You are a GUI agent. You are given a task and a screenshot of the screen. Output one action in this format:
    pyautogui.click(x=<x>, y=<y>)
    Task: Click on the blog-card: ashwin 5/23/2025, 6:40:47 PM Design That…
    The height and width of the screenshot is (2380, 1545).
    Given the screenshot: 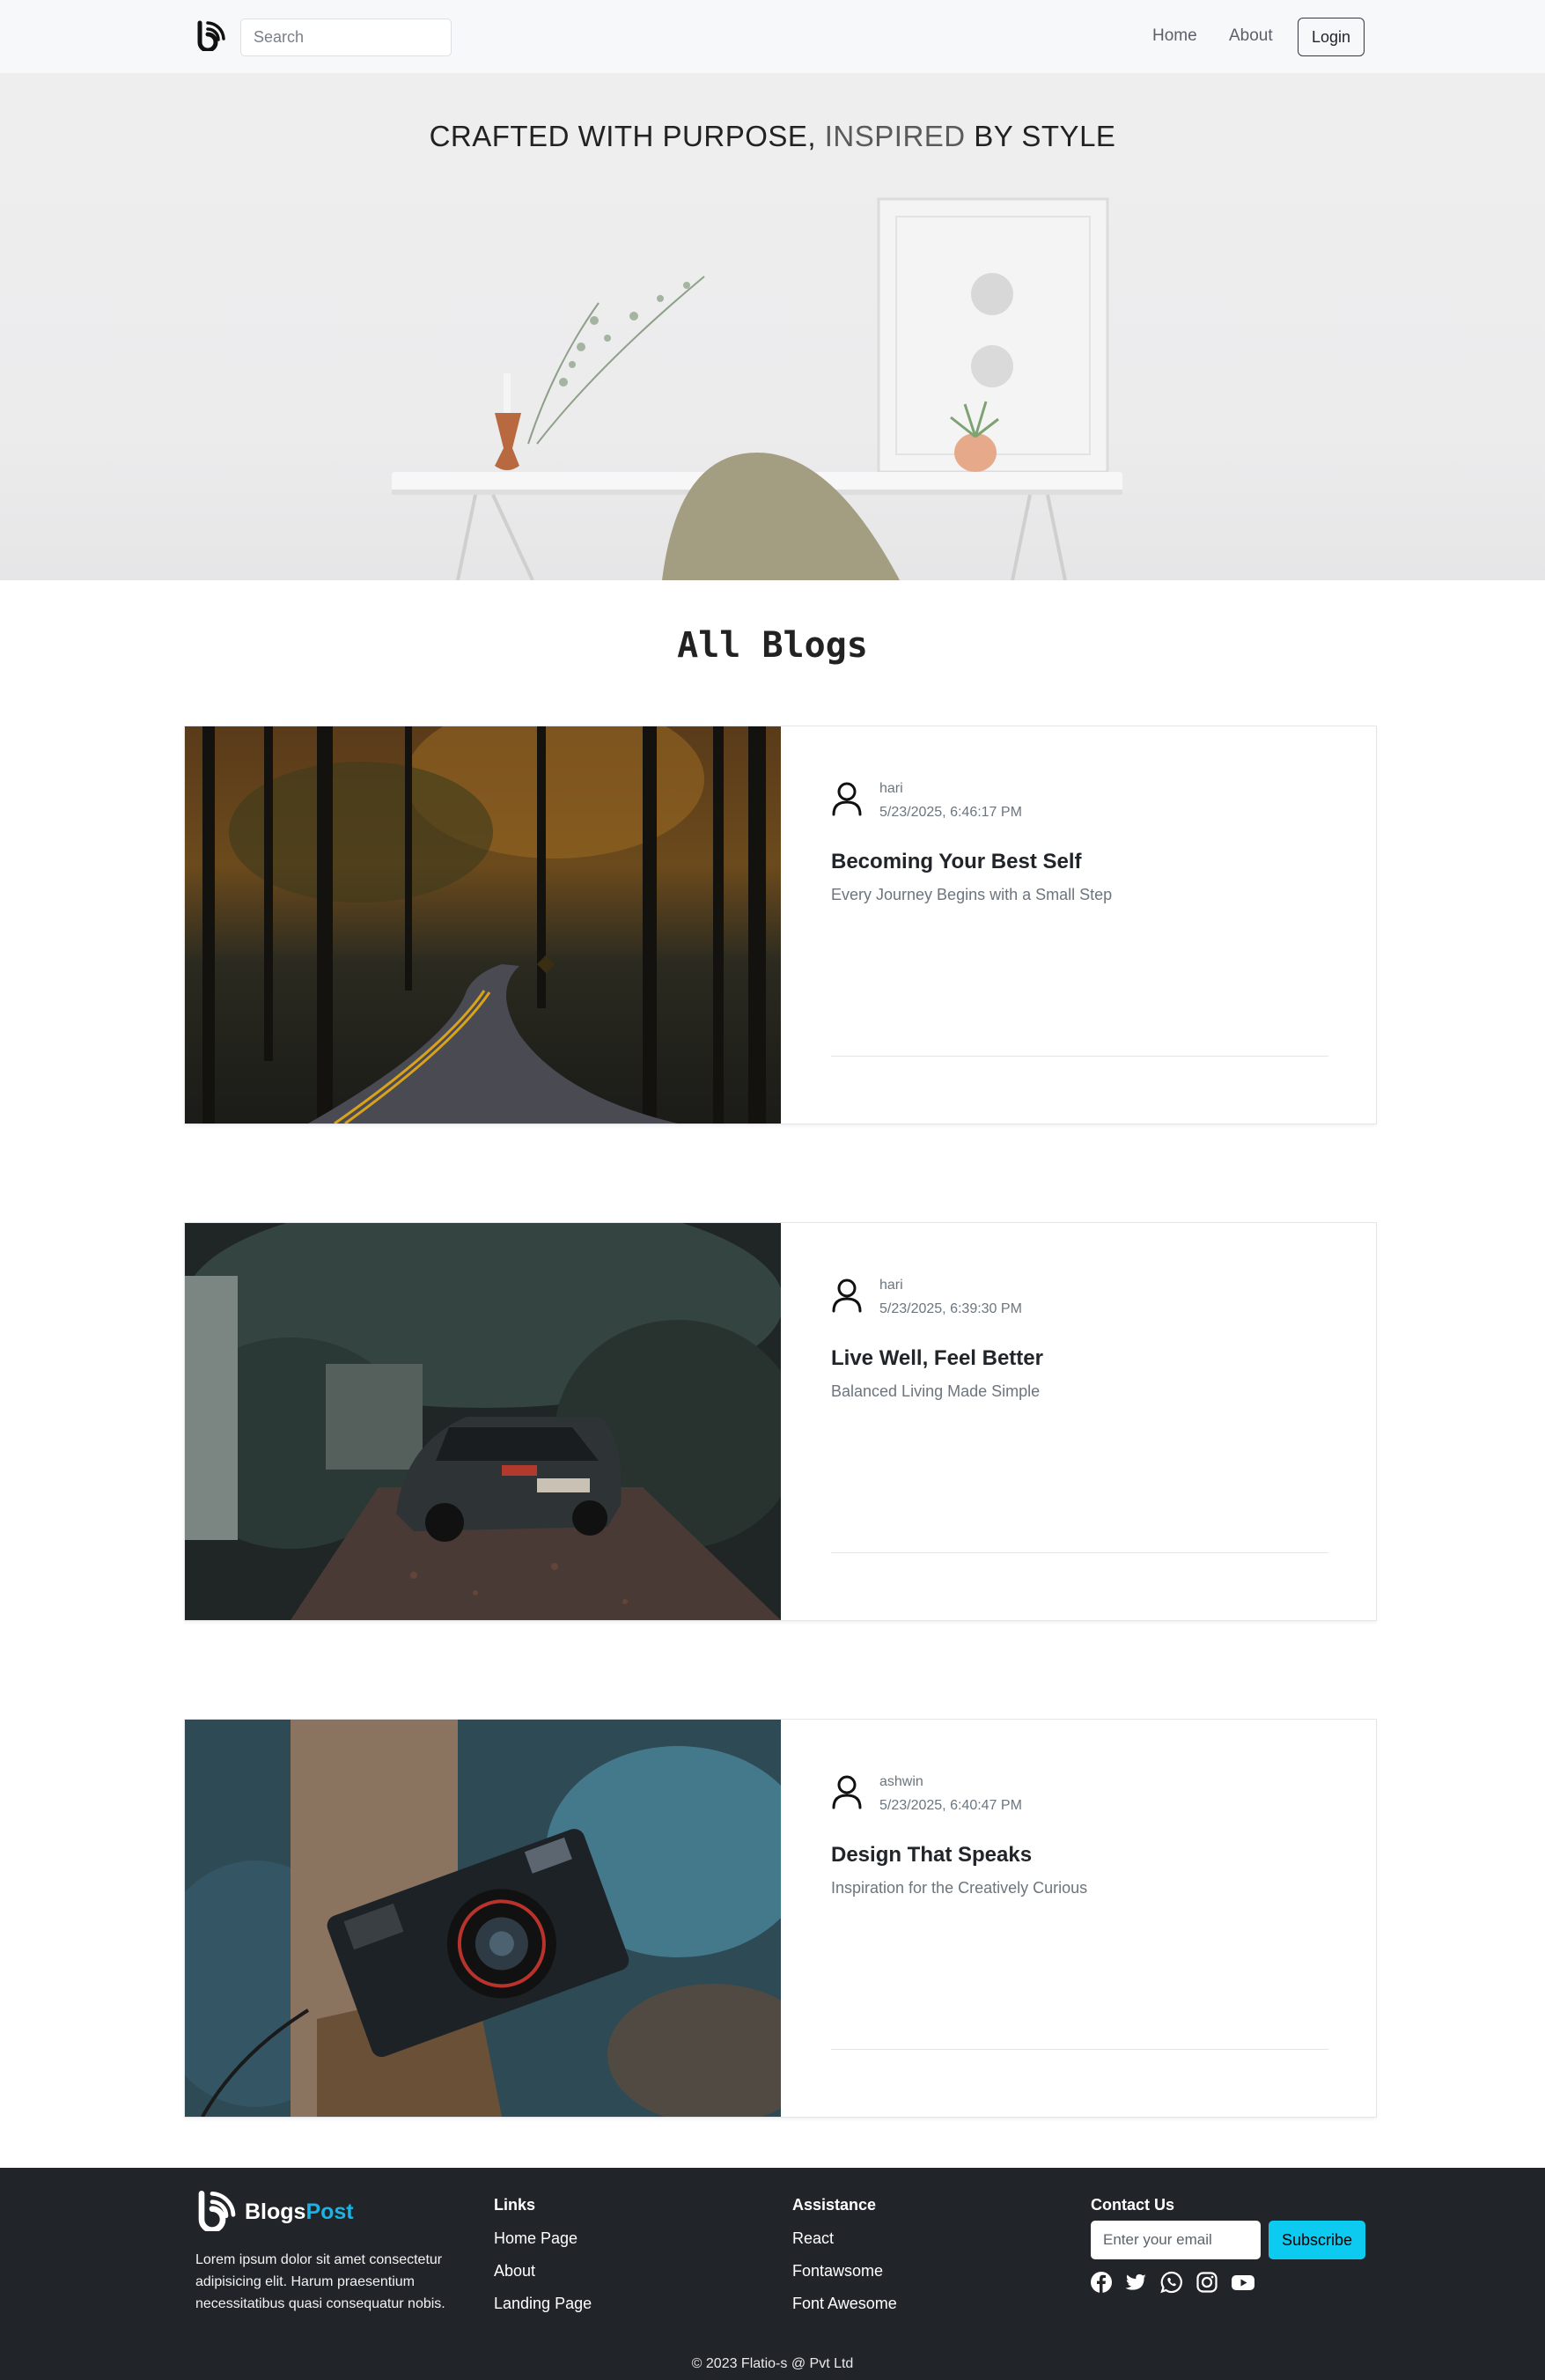 What is the action you would take?
    pyautogui.click(x=780, y=1919)
    